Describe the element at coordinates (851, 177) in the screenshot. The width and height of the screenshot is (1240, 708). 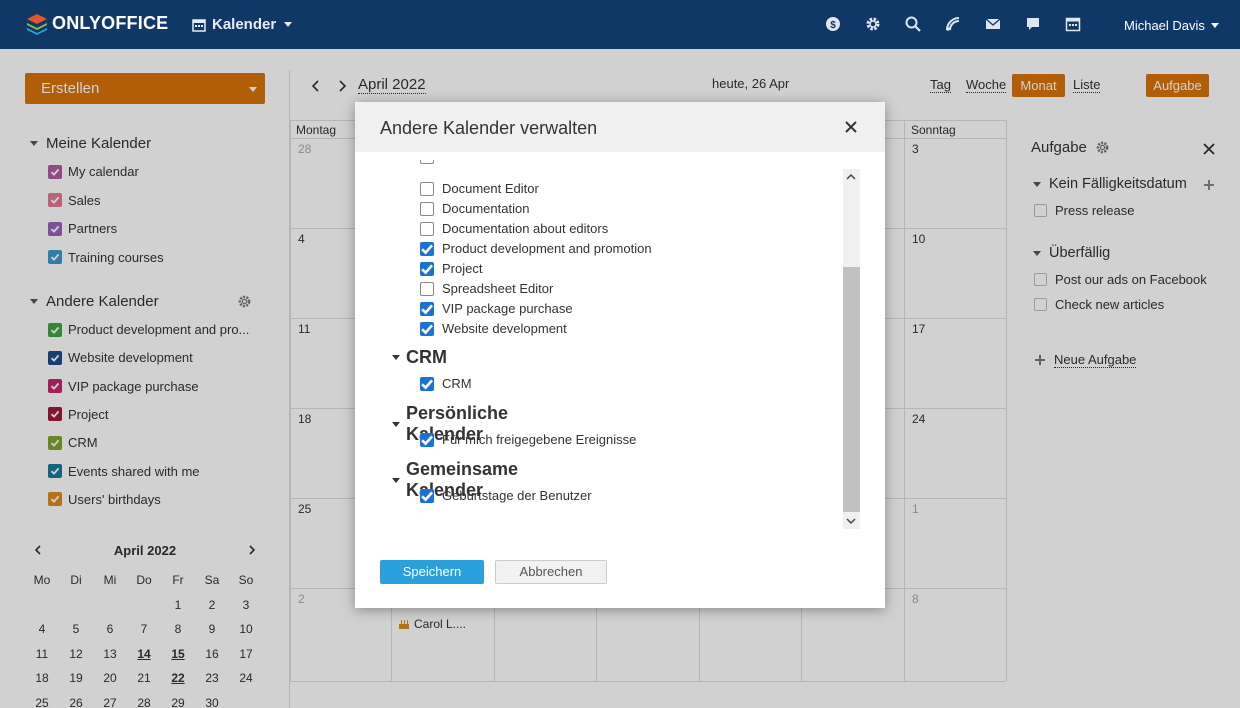
I see `scroll-up-arrow-icon` at that location.